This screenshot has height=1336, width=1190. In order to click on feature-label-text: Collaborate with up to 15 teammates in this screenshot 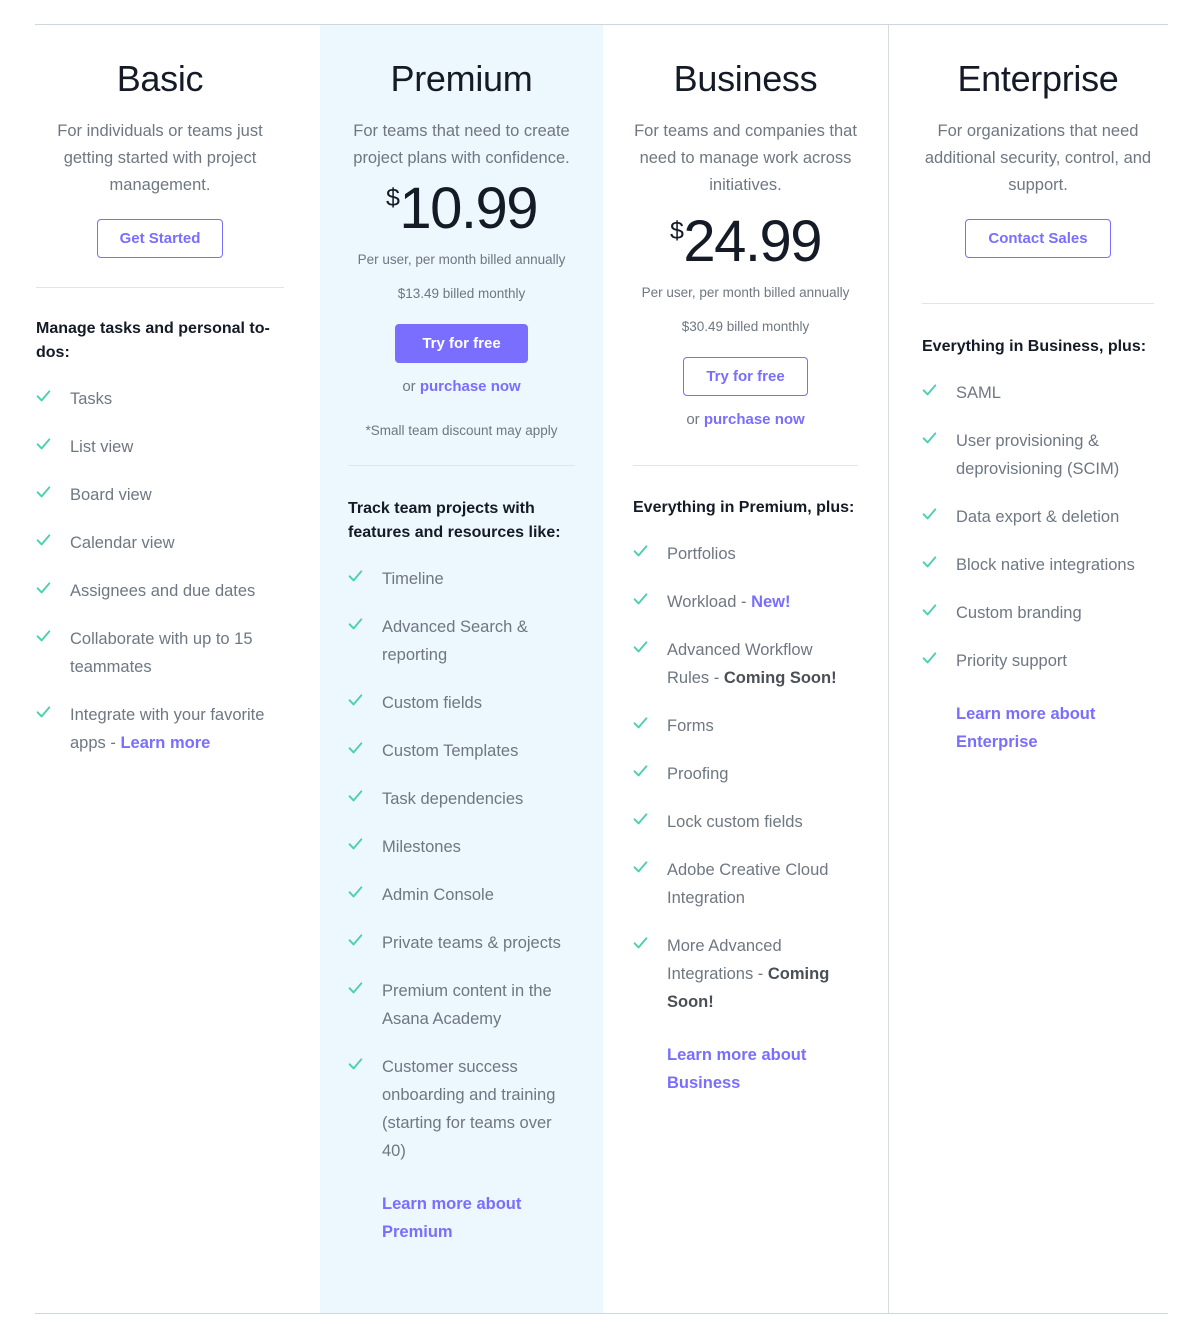, I will do `click(161, 653)`.